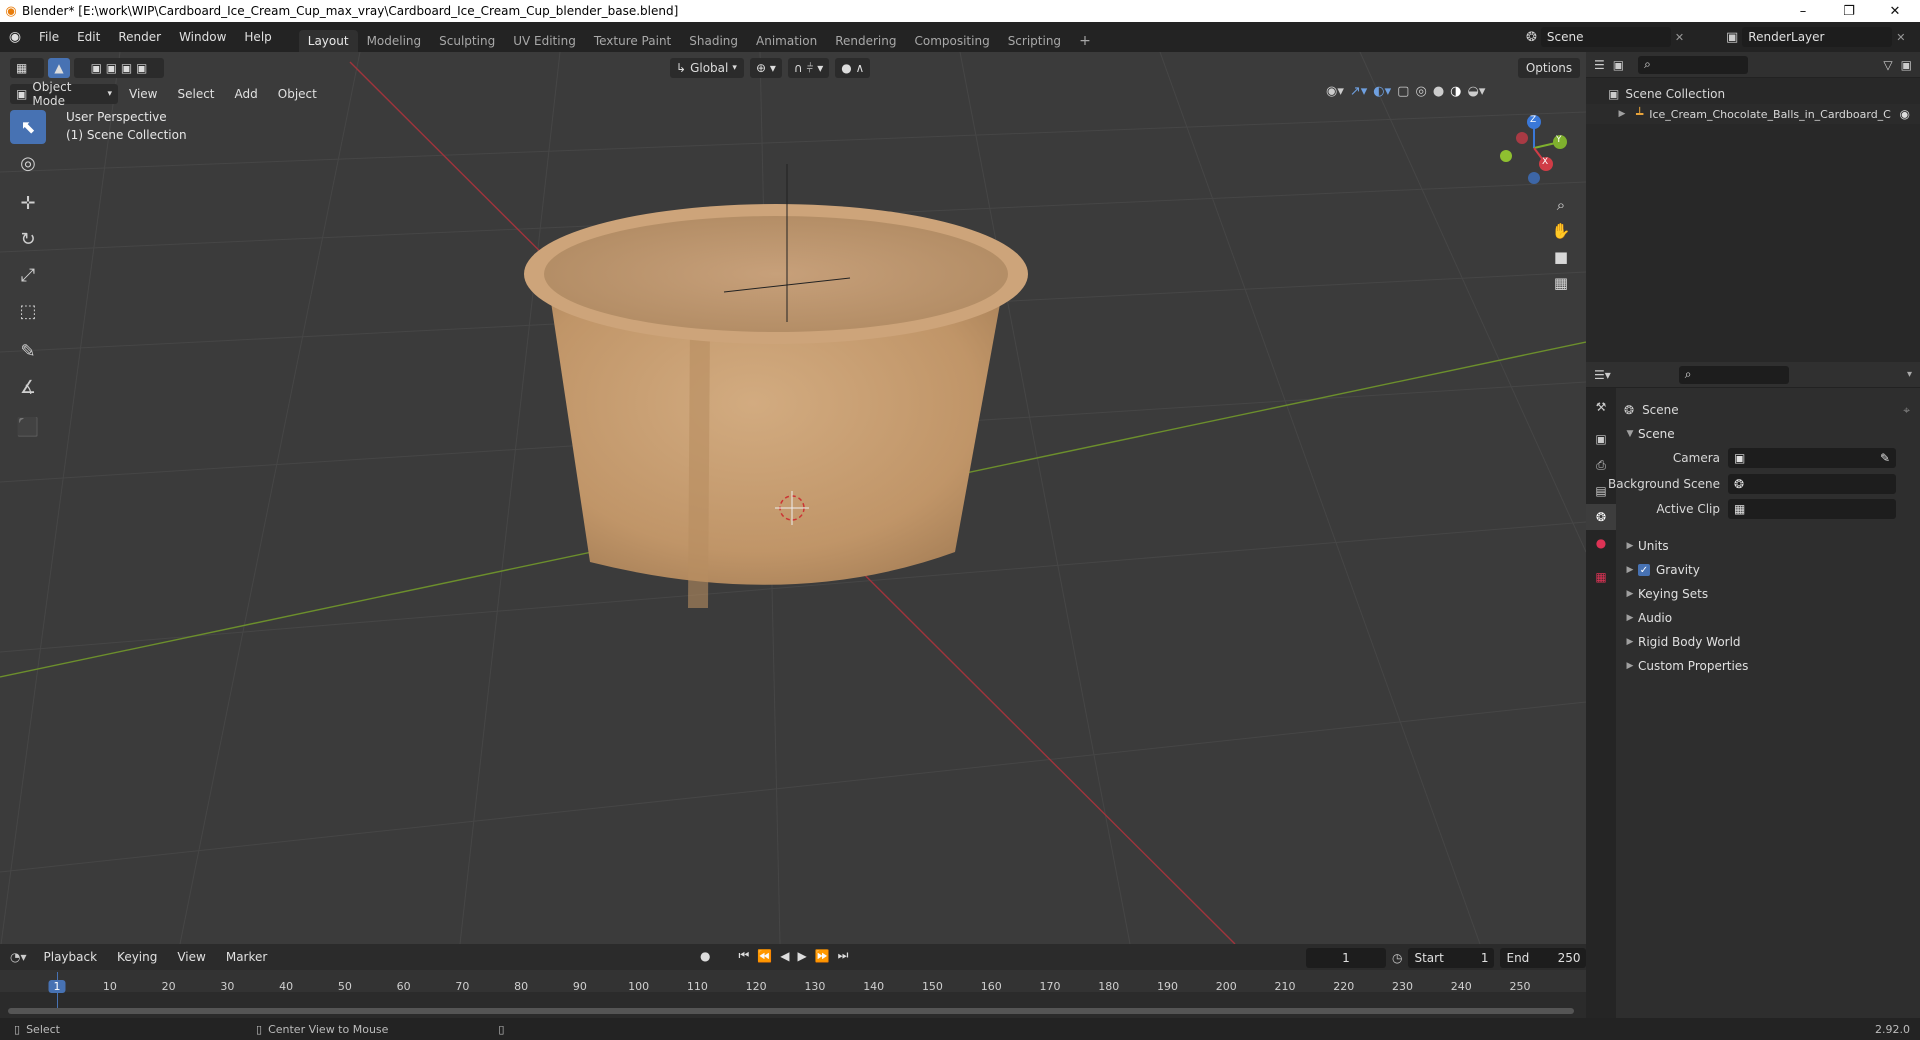 The image size is (1920, 1040). Describe the element at coordinates (328, 41) in the screenshot. I see `tab-layout: Layout` at that location.